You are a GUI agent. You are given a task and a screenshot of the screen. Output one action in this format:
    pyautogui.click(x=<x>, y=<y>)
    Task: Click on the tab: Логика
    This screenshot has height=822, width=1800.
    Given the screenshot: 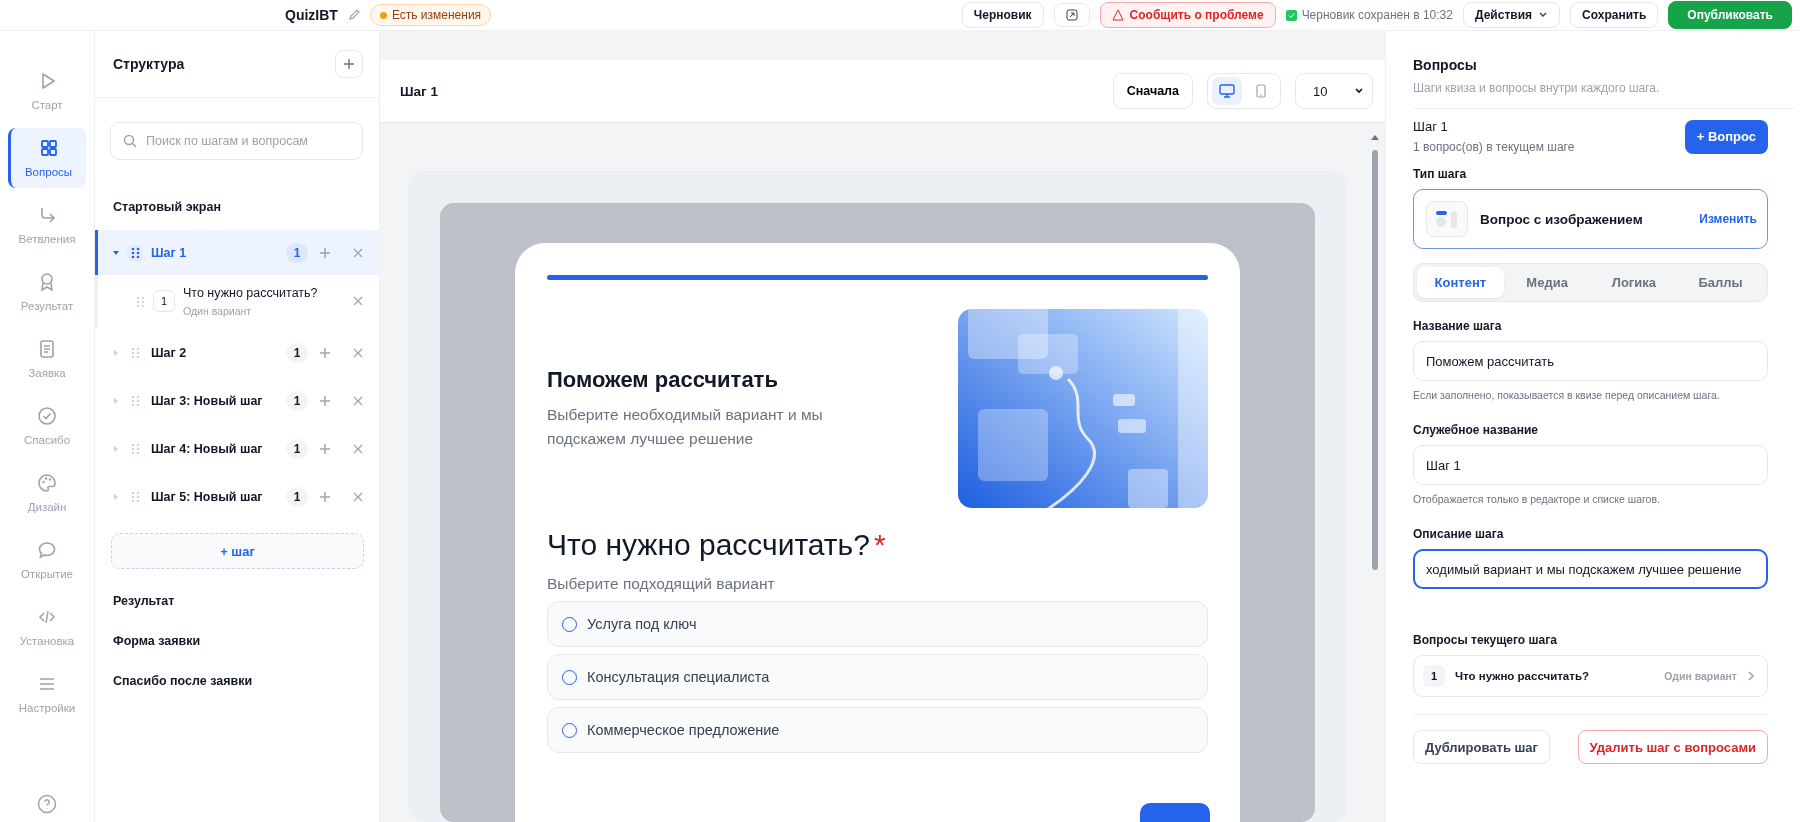 What is the action you would take?
    pyautogui.click(x=1634, y=282)
    